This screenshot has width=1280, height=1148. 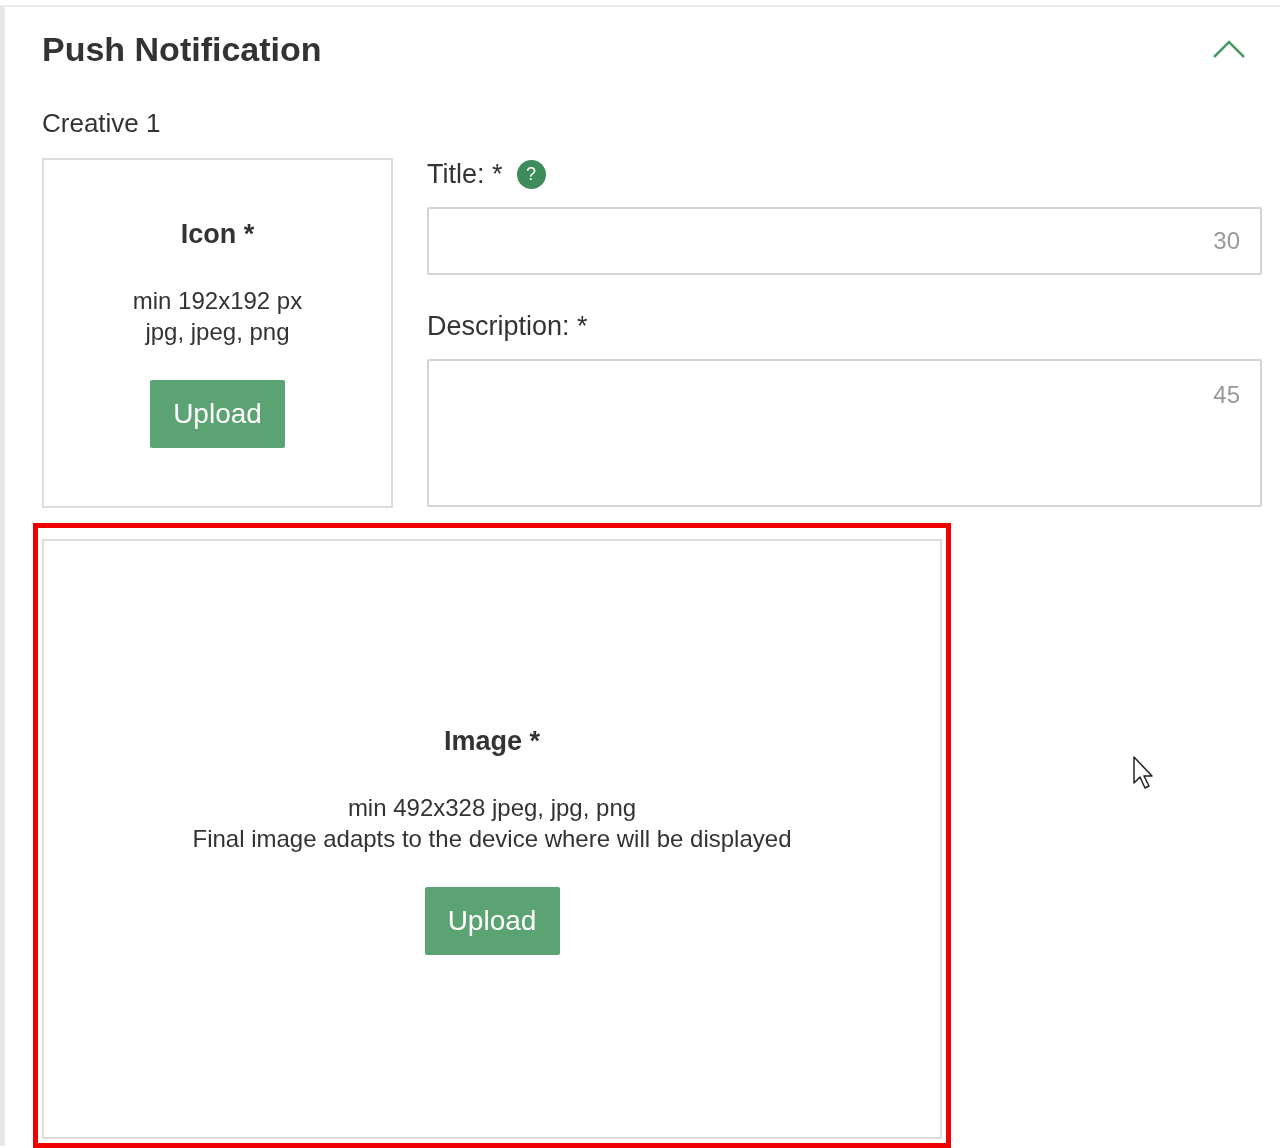 I want to click on upload-hint: min 192x192 px, so click(x=217, y=301).